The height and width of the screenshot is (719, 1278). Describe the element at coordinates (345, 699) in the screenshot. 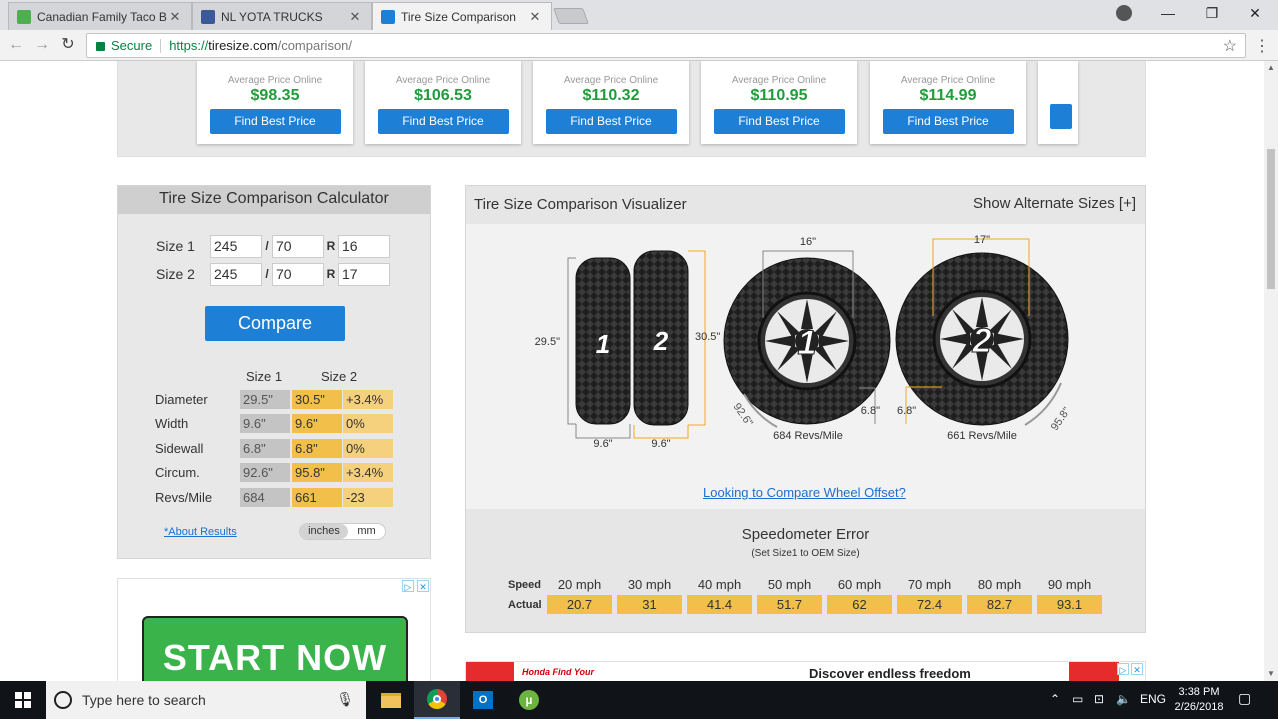

I see `microphone-icon: 🎙` at that location.